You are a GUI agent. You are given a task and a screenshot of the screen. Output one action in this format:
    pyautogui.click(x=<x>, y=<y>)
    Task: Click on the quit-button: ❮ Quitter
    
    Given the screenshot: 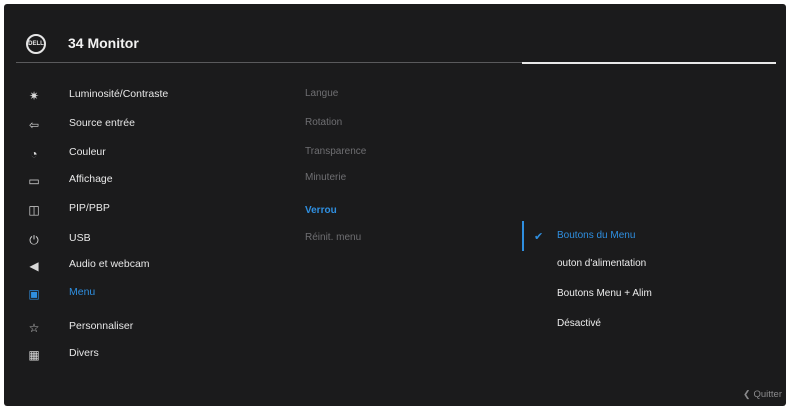 What is the action you would take?
    pyautogui.click(x=762, y=394)
    